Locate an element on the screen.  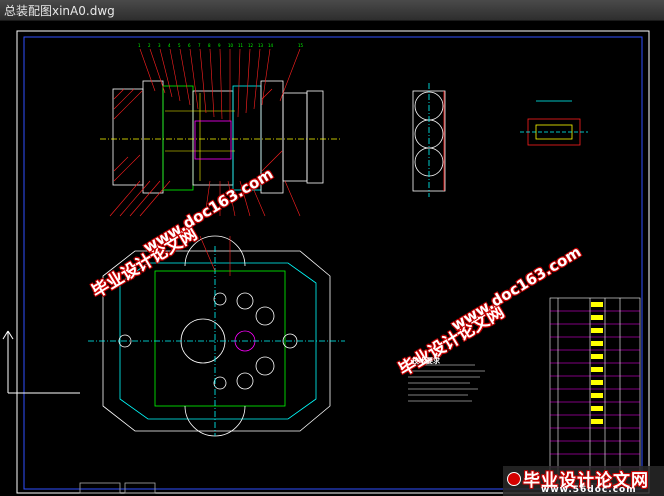
svg-text: 6 is located at coordinates (189, 45).